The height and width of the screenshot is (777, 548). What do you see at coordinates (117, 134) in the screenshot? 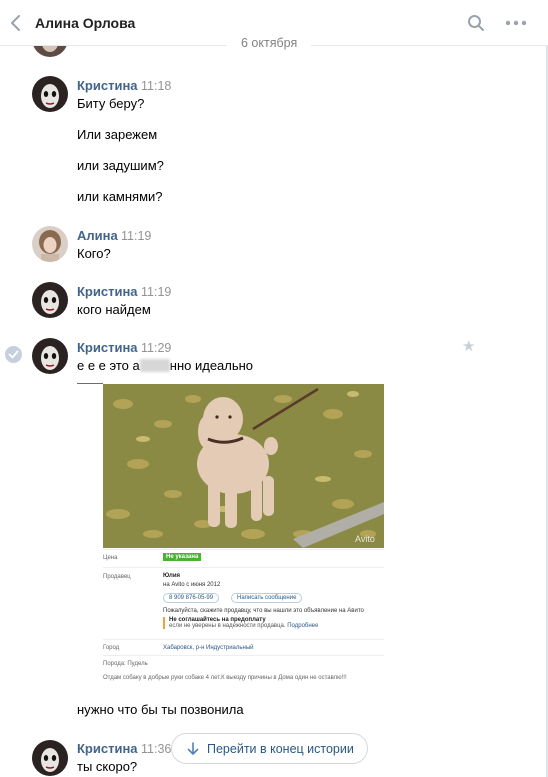
I see `message-text: Или зарежем` at bounding box center [117, 134].